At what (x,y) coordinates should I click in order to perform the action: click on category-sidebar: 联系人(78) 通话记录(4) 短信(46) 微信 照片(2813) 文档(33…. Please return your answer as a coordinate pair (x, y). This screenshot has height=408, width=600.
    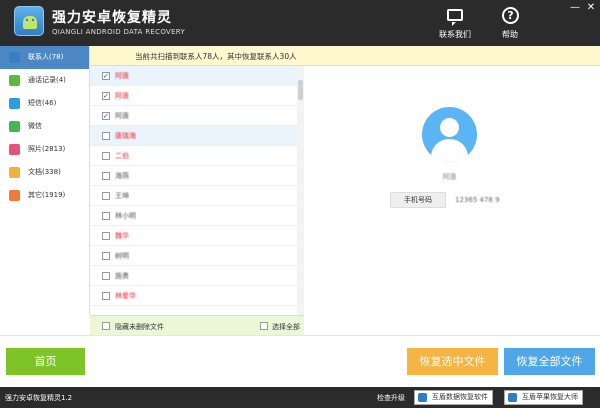
    Looking at the image, I should click on (45, 180).